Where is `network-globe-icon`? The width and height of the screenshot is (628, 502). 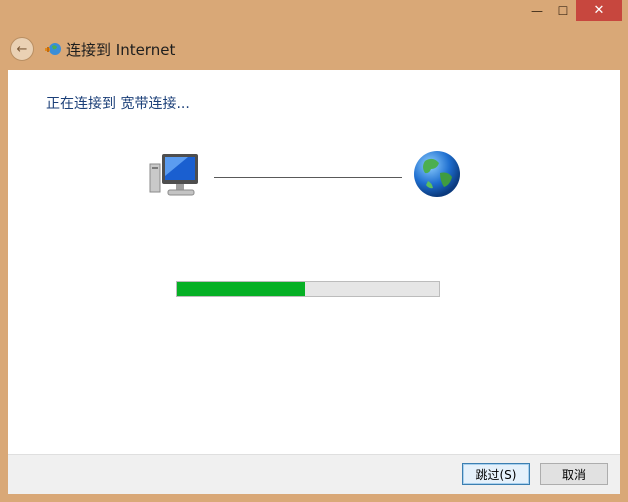 network-globe-icon is located at coordinates (53, 49).